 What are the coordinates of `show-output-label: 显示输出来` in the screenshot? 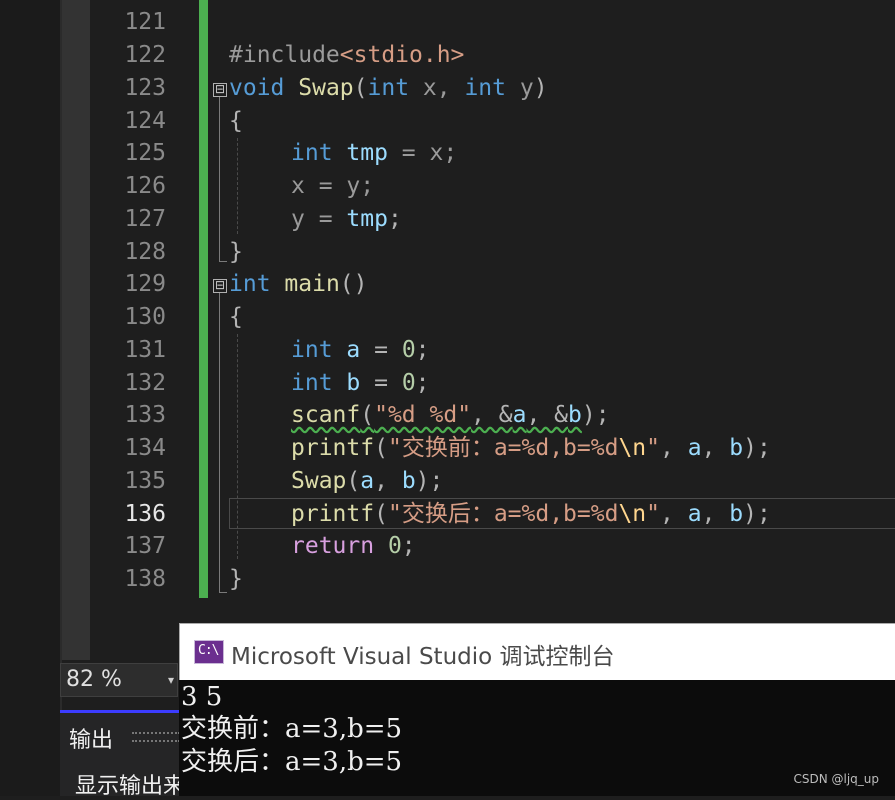 It's located at (127, 786).